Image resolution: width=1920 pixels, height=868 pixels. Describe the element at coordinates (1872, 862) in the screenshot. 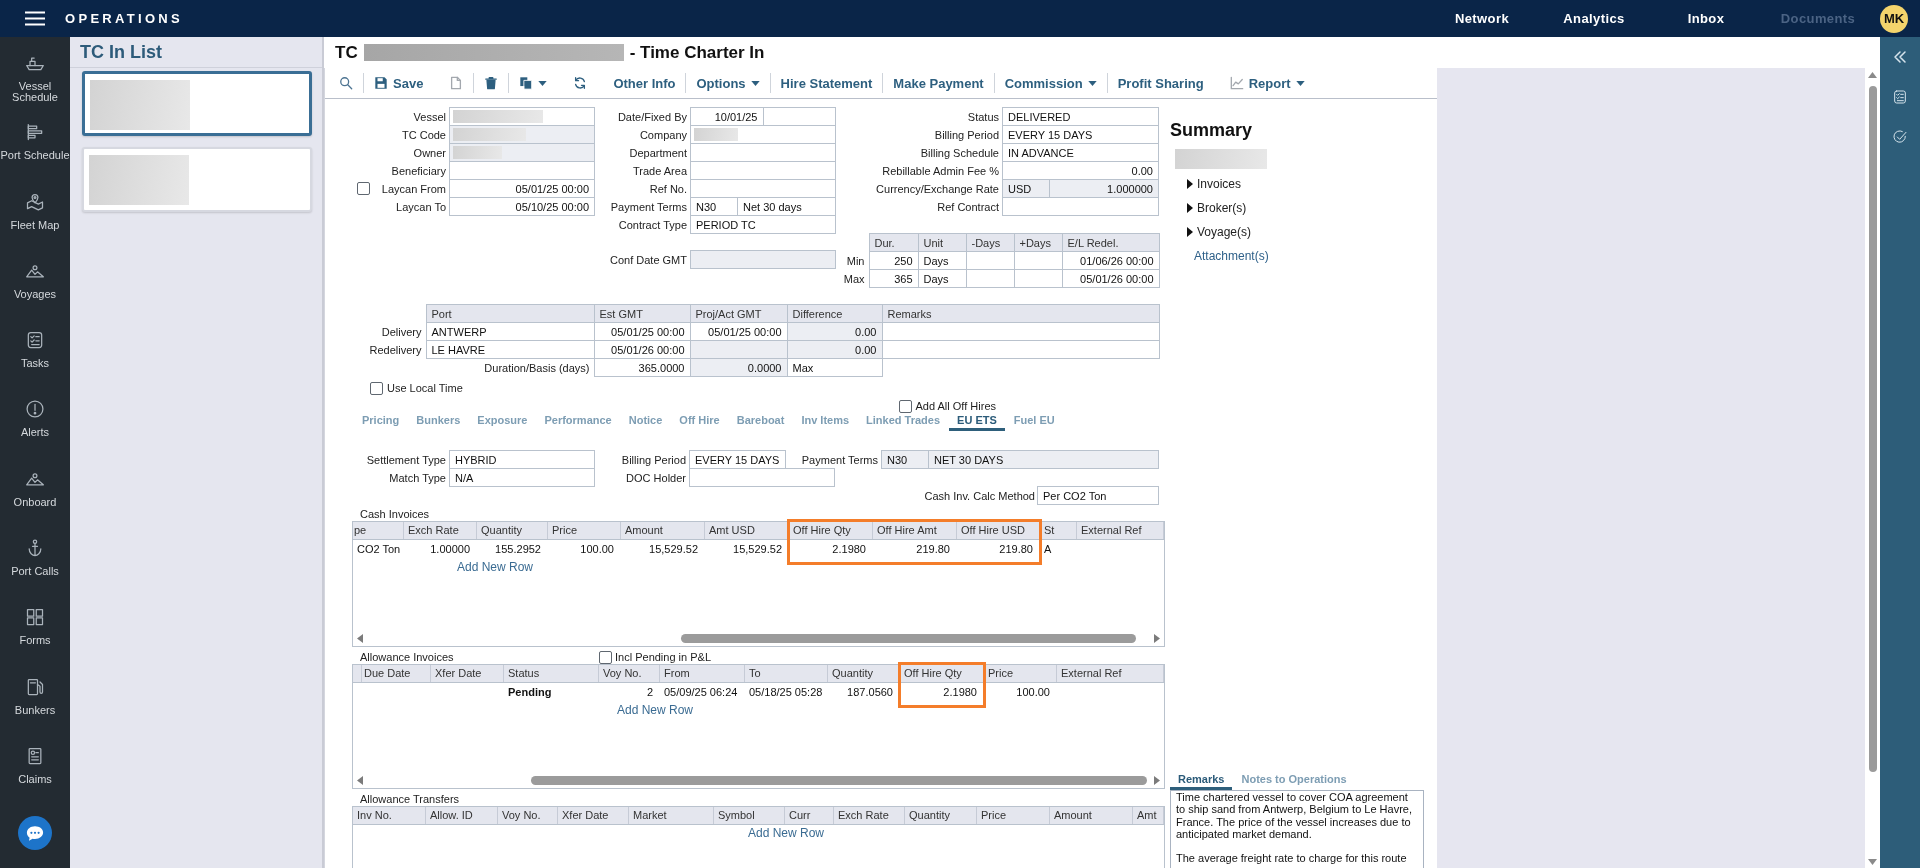

I see `scroll-down-icon` at that location.